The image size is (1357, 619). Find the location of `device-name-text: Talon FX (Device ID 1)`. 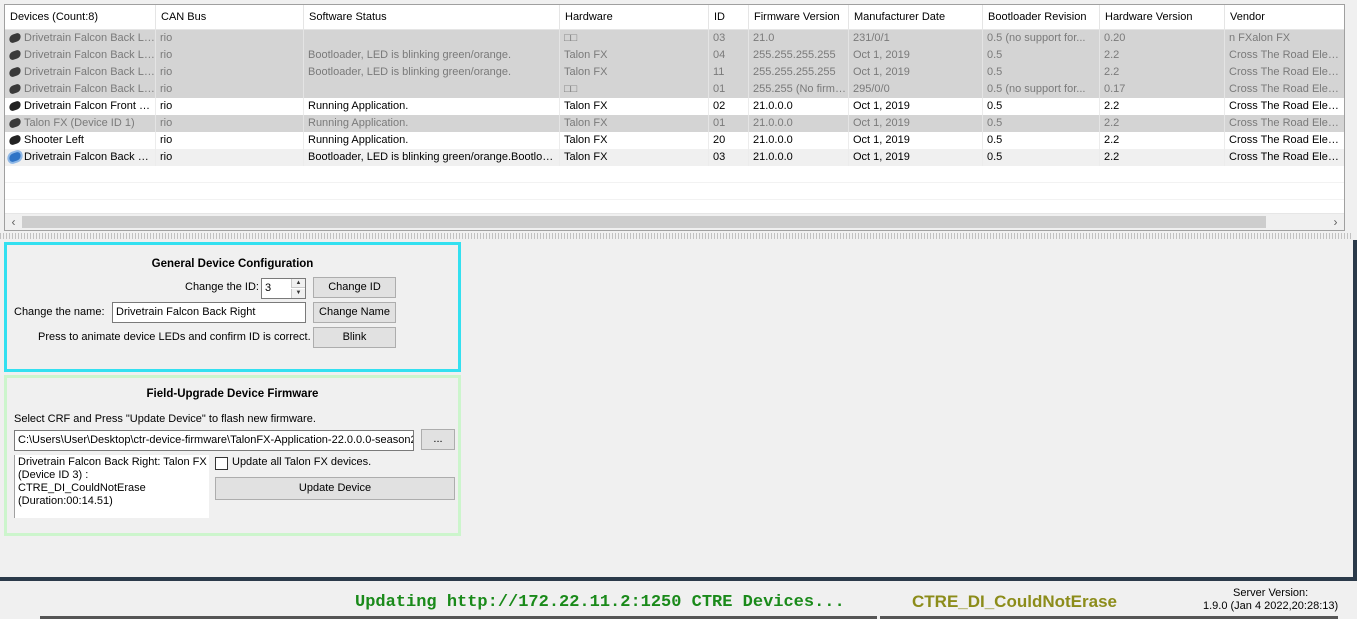

device-name-text: Talon FX (Device ID 1) is located at coordinates (79, 123).